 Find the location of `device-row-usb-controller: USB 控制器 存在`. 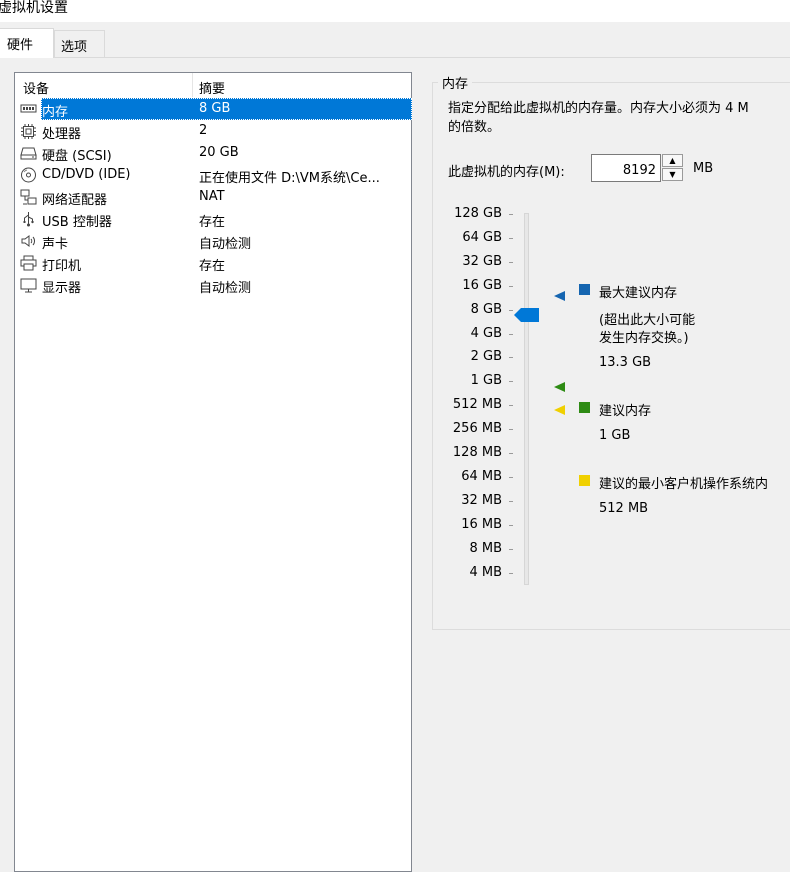

device-row-usb-controller: USB 控制器 存在 is located at coordinates (213, 219).